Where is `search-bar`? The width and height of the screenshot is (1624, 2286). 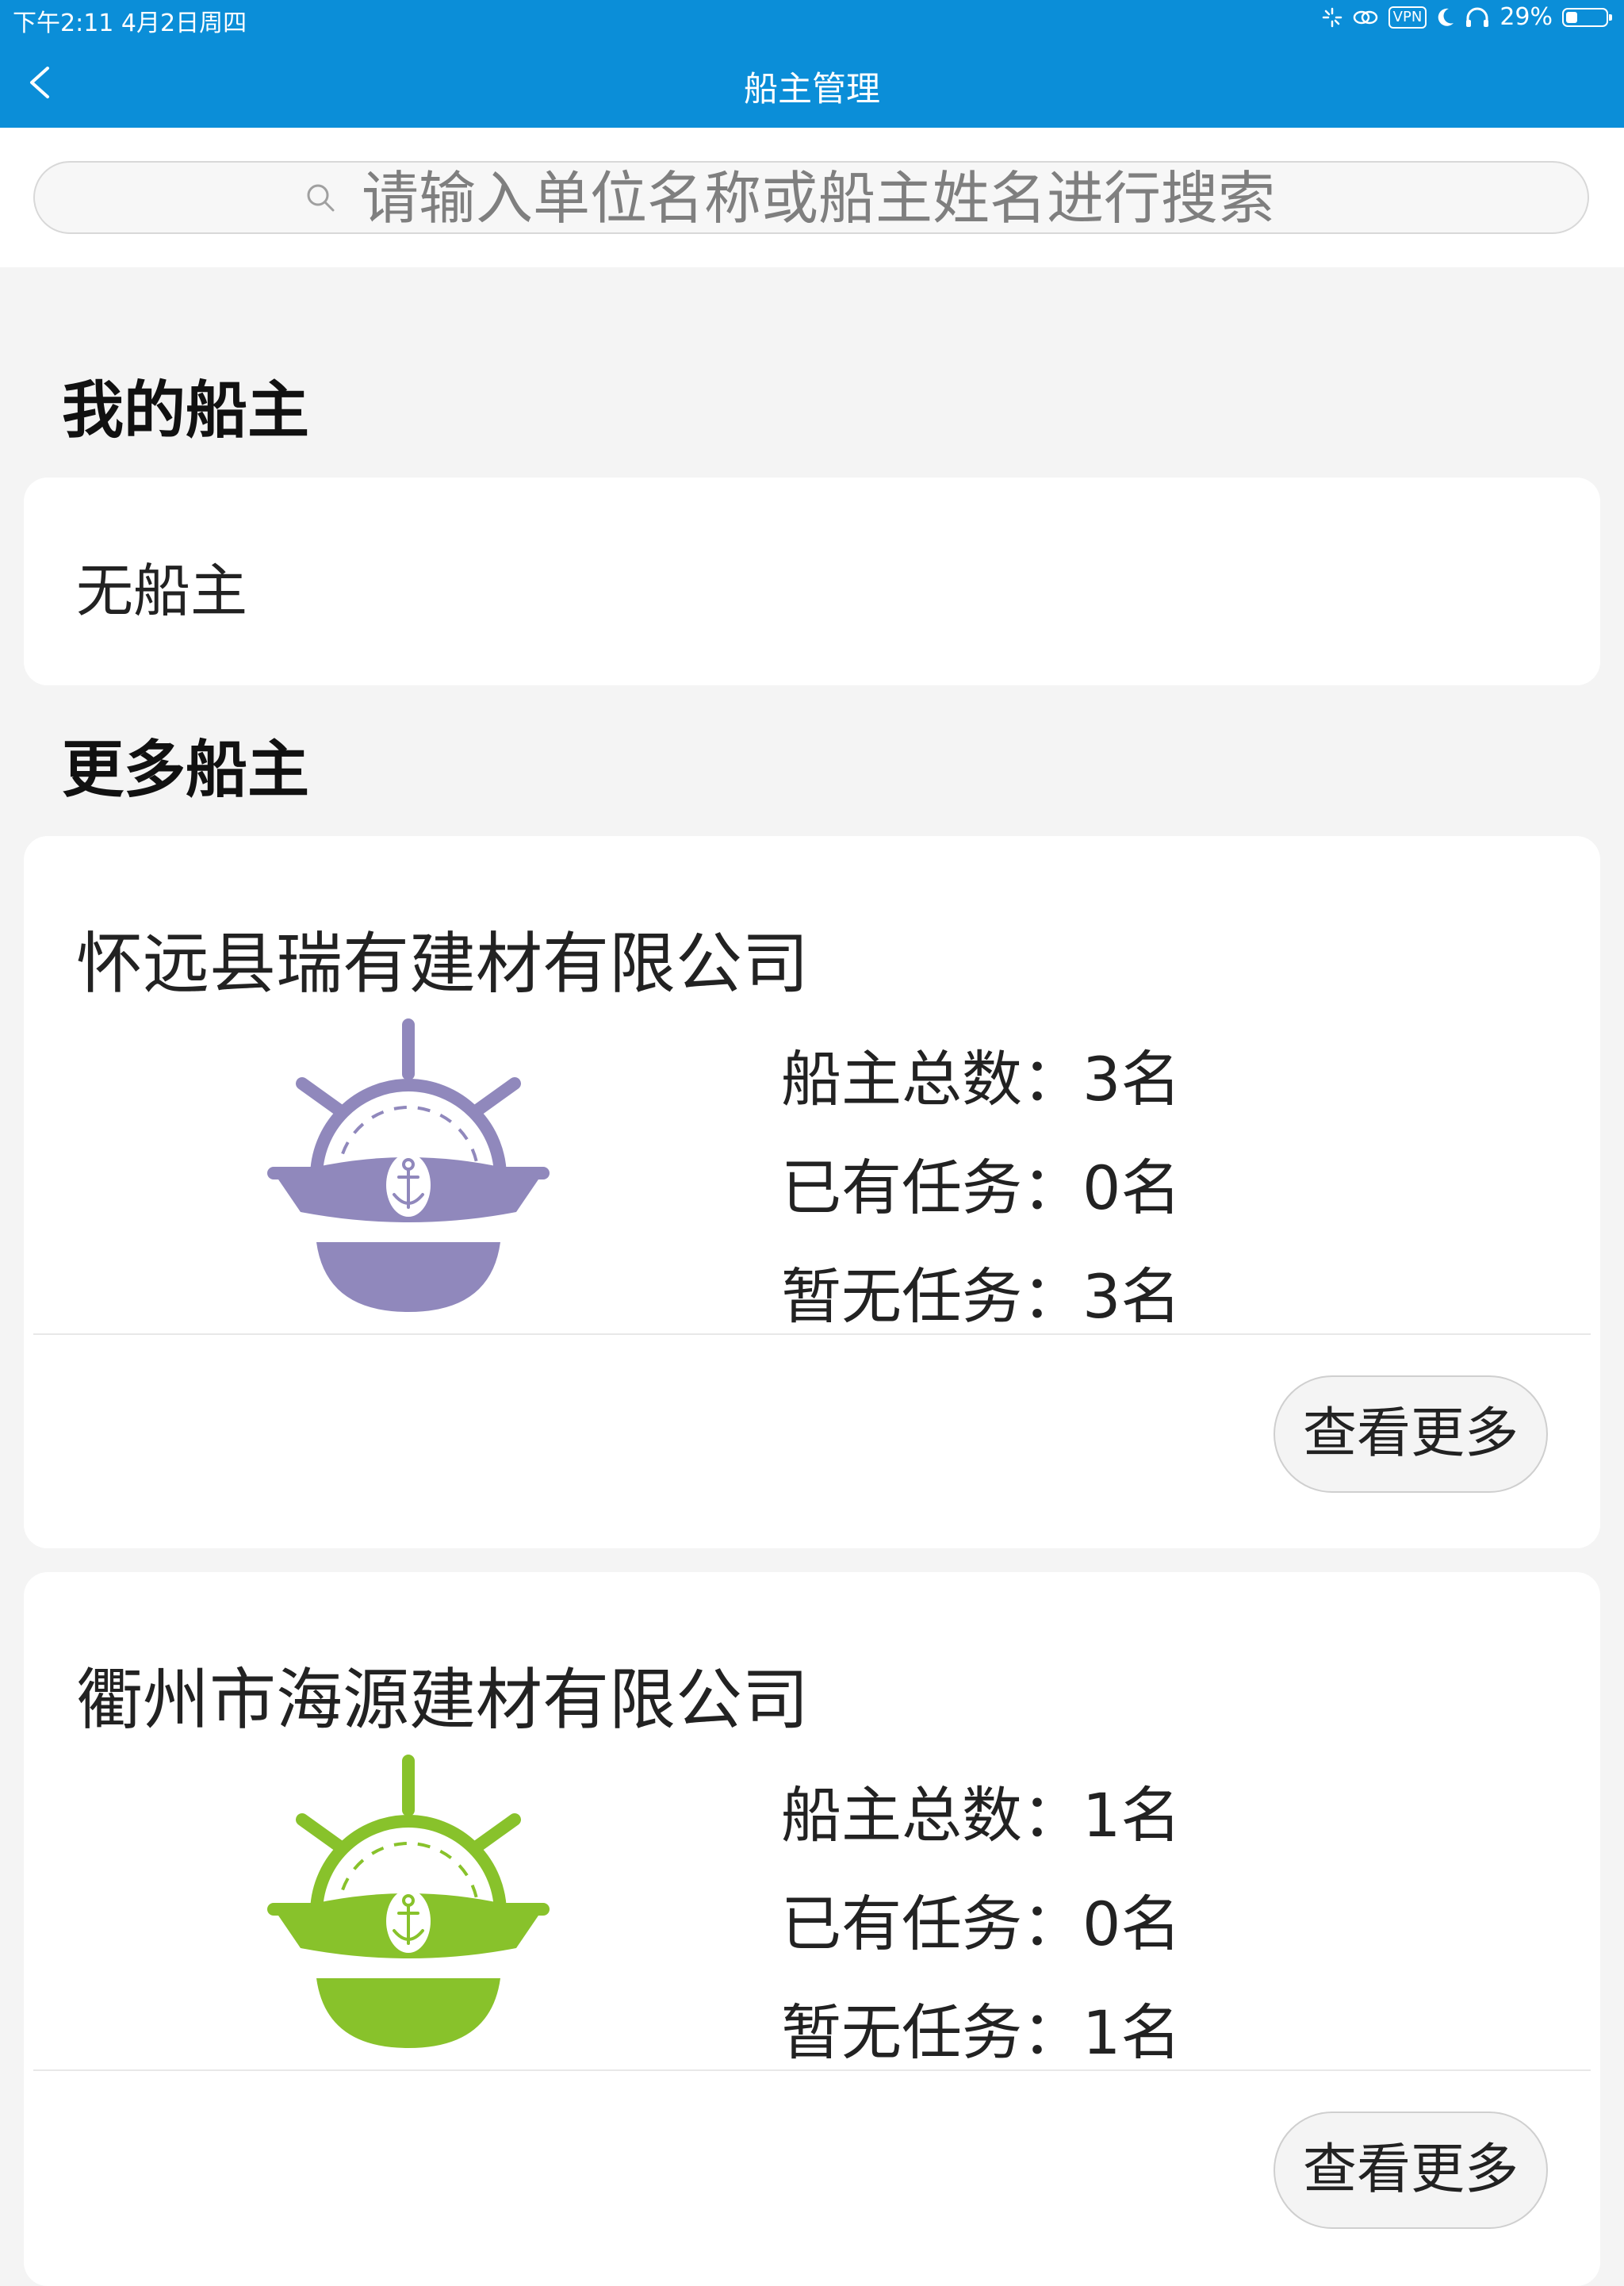
search-bar is located at coordinates (812, 197).